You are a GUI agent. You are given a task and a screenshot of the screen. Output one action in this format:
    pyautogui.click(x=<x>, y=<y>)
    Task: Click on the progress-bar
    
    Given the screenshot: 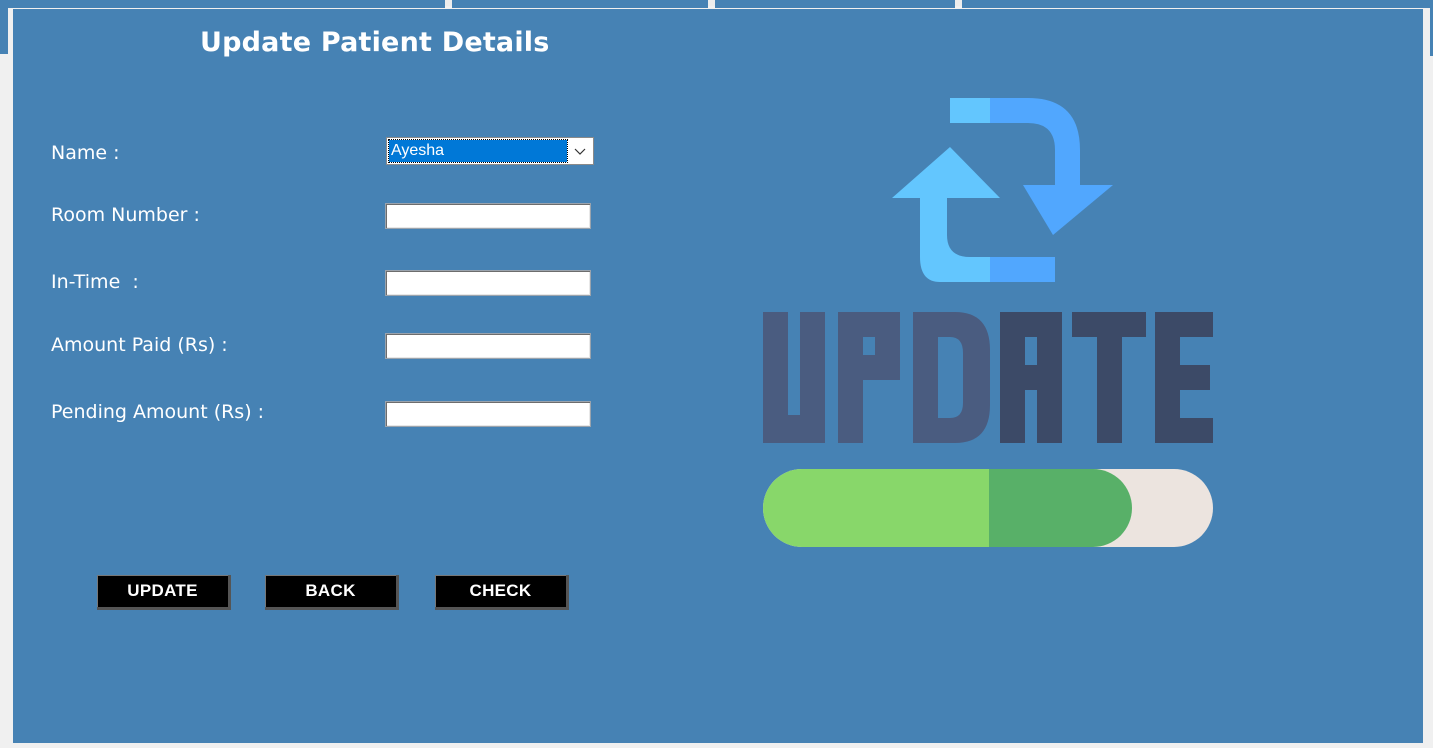 What is the action you would take?
    pyautogui.click(x=988, y=508)
    